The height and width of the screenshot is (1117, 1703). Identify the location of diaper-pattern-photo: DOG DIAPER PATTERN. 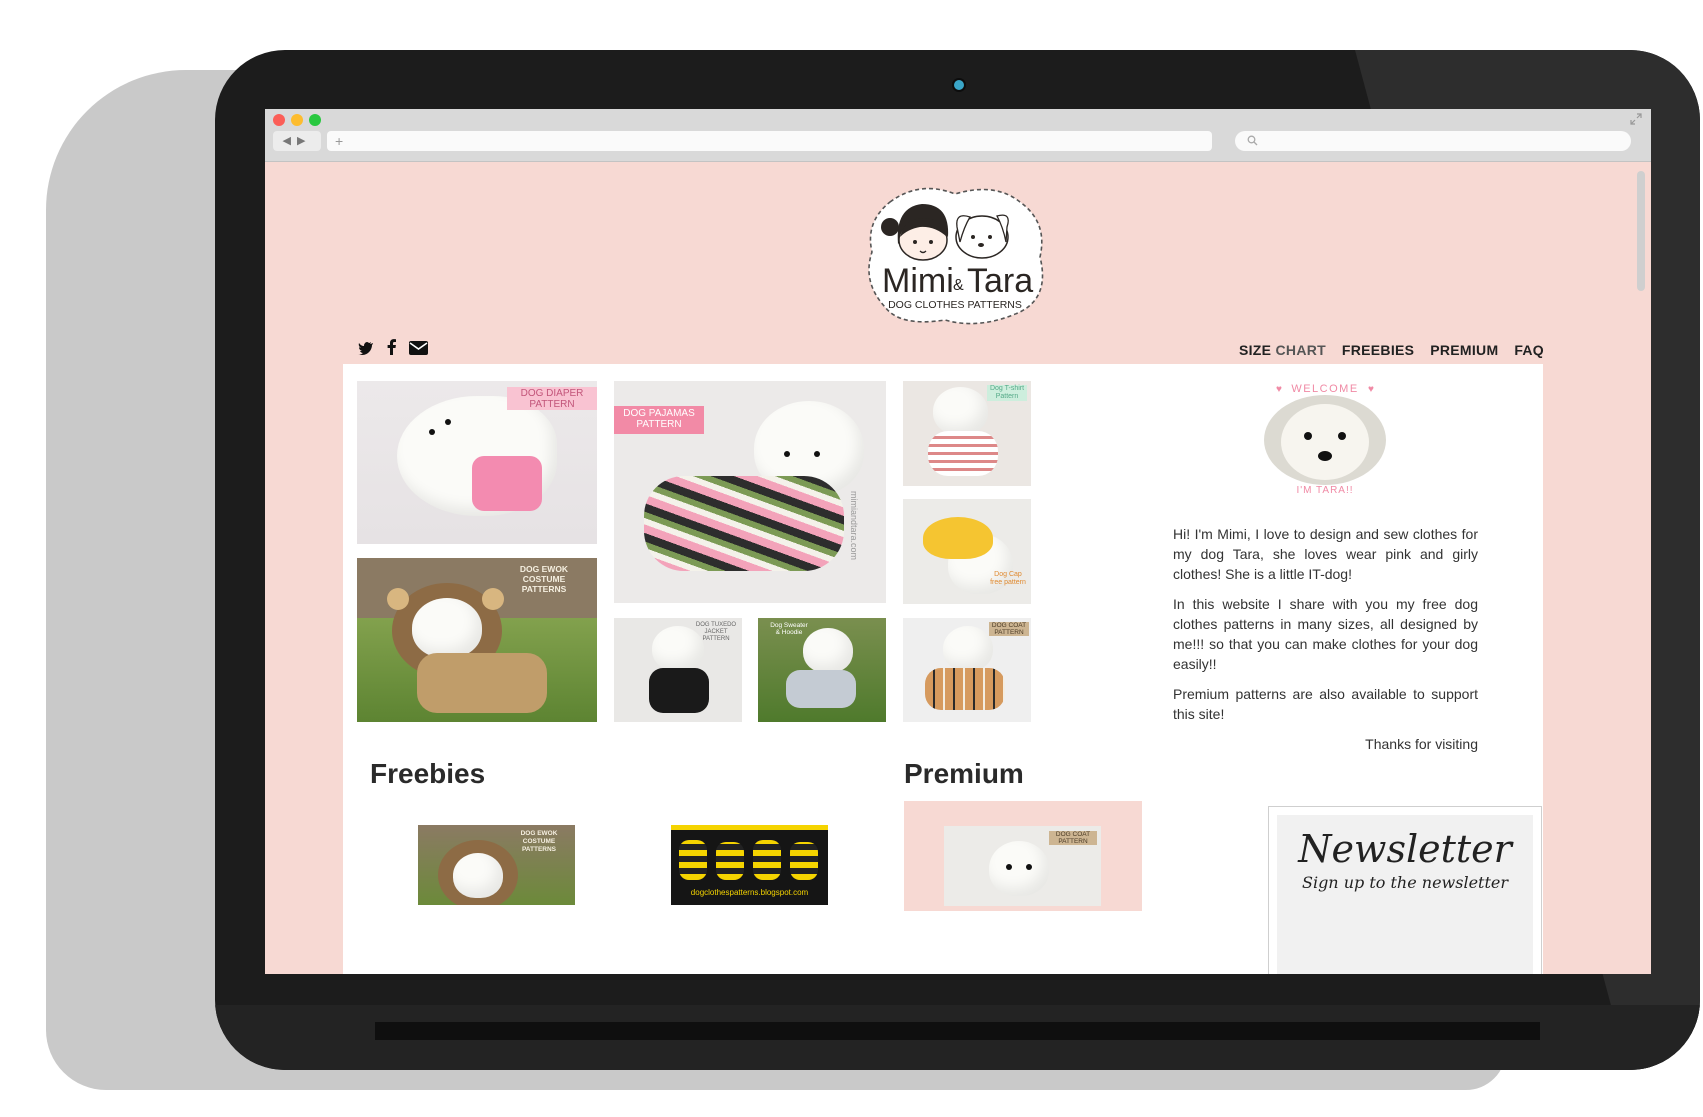
(477, 462).